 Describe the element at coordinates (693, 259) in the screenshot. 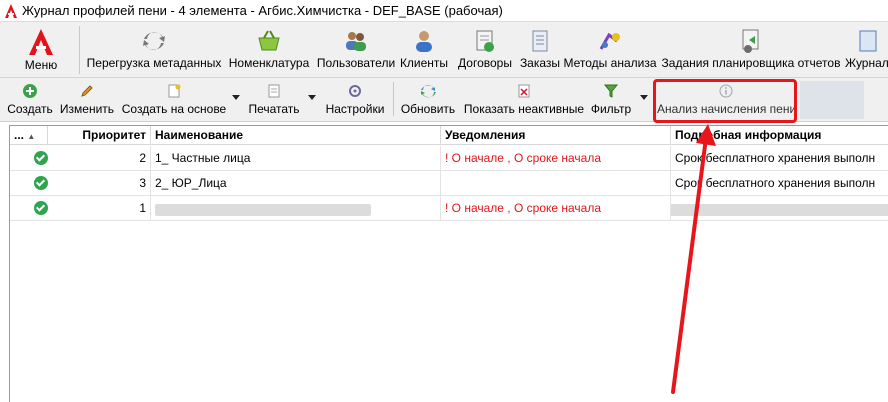

I see `annotation-arrow-icon` at that location.